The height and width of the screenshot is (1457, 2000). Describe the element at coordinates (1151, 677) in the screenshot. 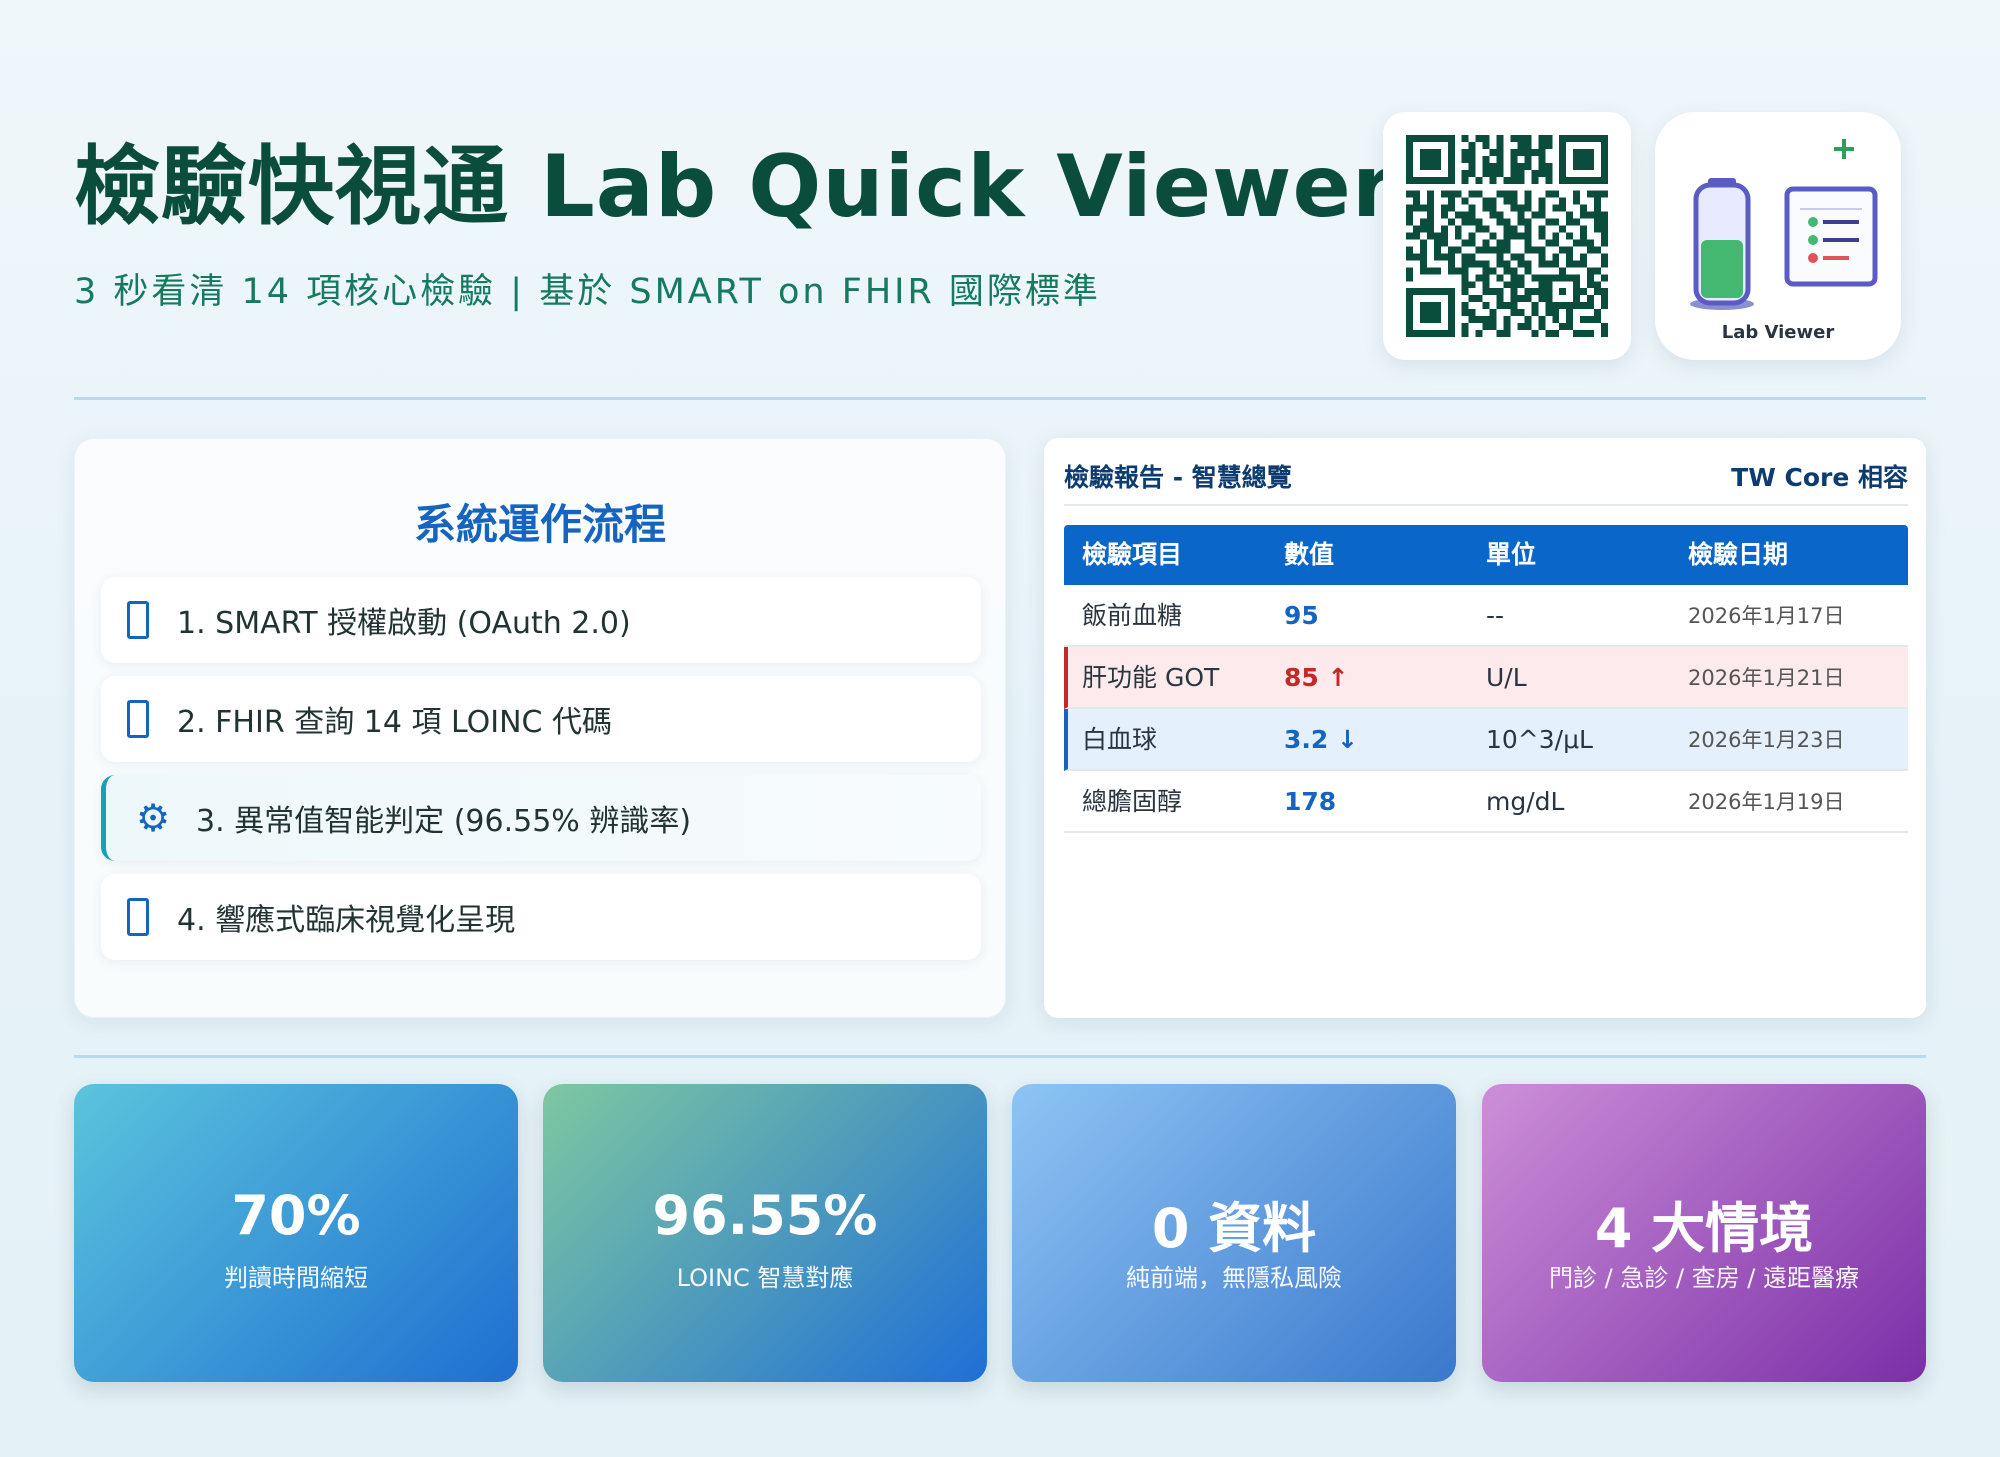

I see `row-item: 肝功能 GOT` at that location.